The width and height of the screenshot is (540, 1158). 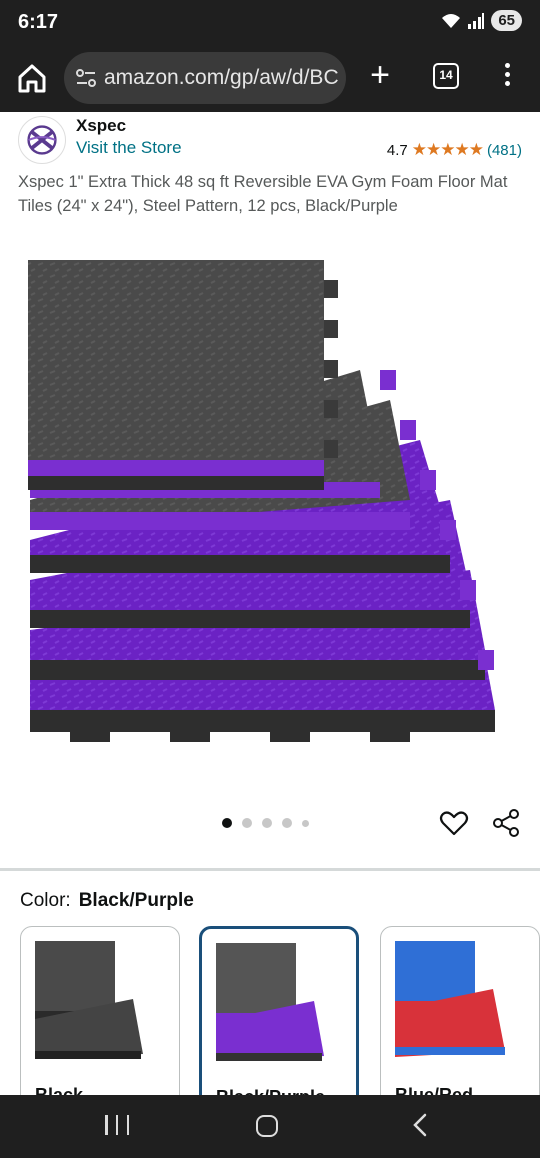 I want to click on color-selector-label: Color: Black/Purple, so click(x=107, y=901).